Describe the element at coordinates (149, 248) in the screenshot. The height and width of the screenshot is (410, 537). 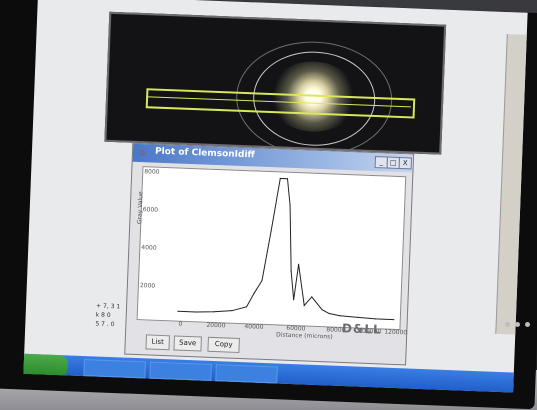
I see `y-tick-label: 4000` at that location.